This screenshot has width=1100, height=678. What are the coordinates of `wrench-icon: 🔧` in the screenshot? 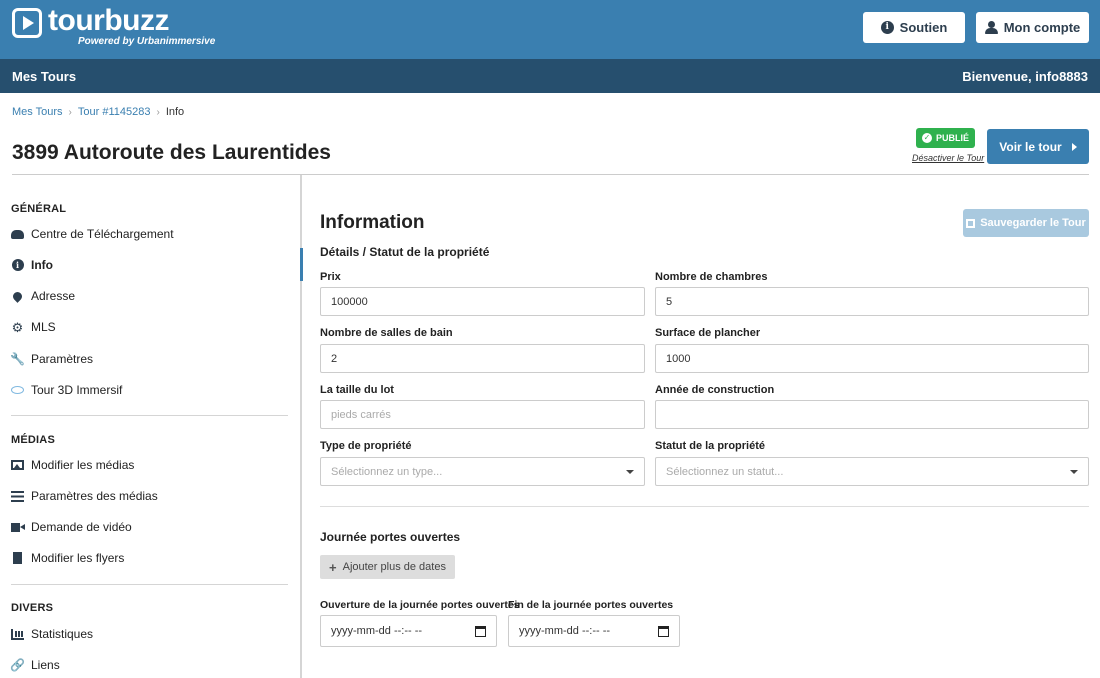 It's located at (17, 359).